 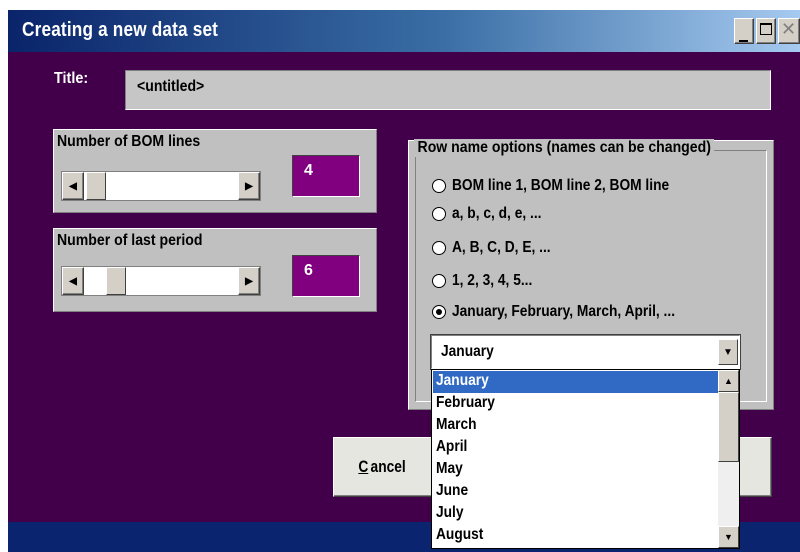 I want to click on month-combo-value: January, so click(x=467, y=351).